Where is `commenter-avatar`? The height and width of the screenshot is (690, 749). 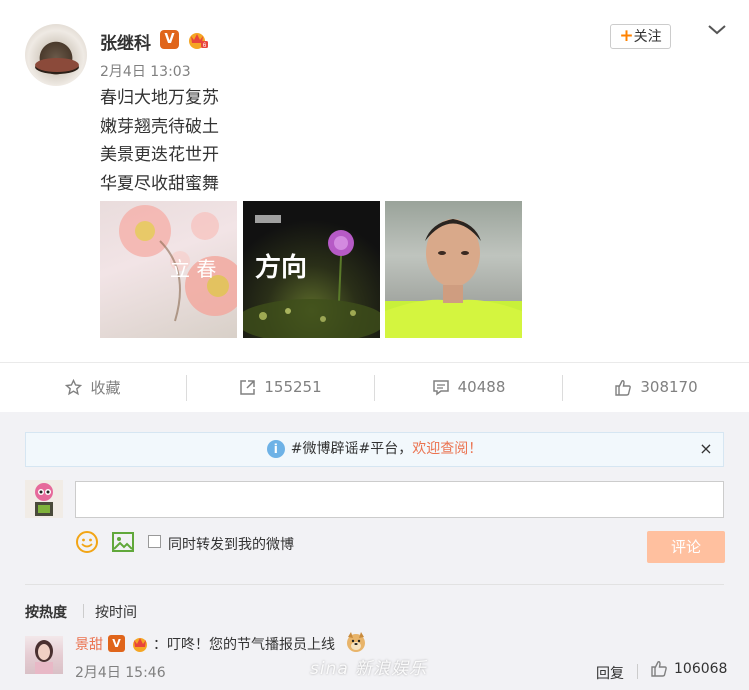
commenter-avatar is located at coordinates (44, 655).